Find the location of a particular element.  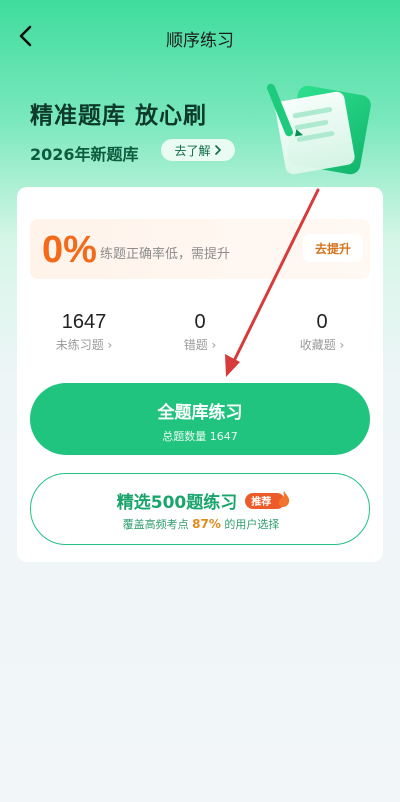

stat-favorites: 0 收藏题 › is located at coordinates (322, 332).